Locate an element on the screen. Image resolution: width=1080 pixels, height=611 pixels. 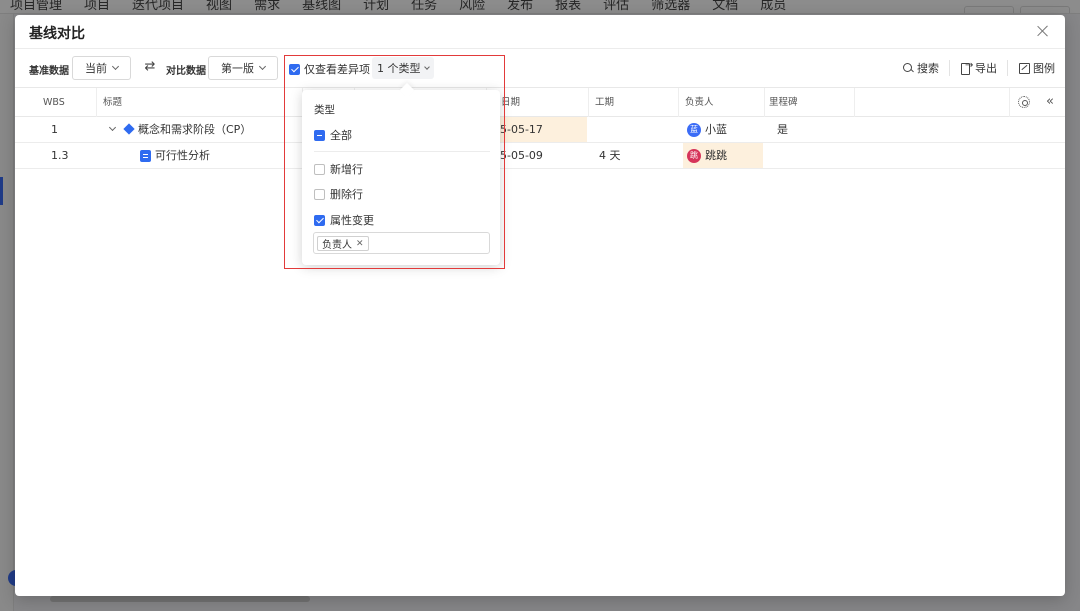
table-header: WBS 标题 日期 工期 负责人 里程碑 « is located at coordinates (540, 102).